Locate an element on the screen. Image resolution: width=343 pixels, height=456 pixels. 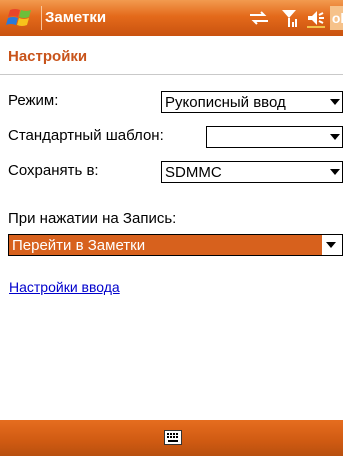
input-settings-link: Настройки ввода is located at coordinates (64, 287).